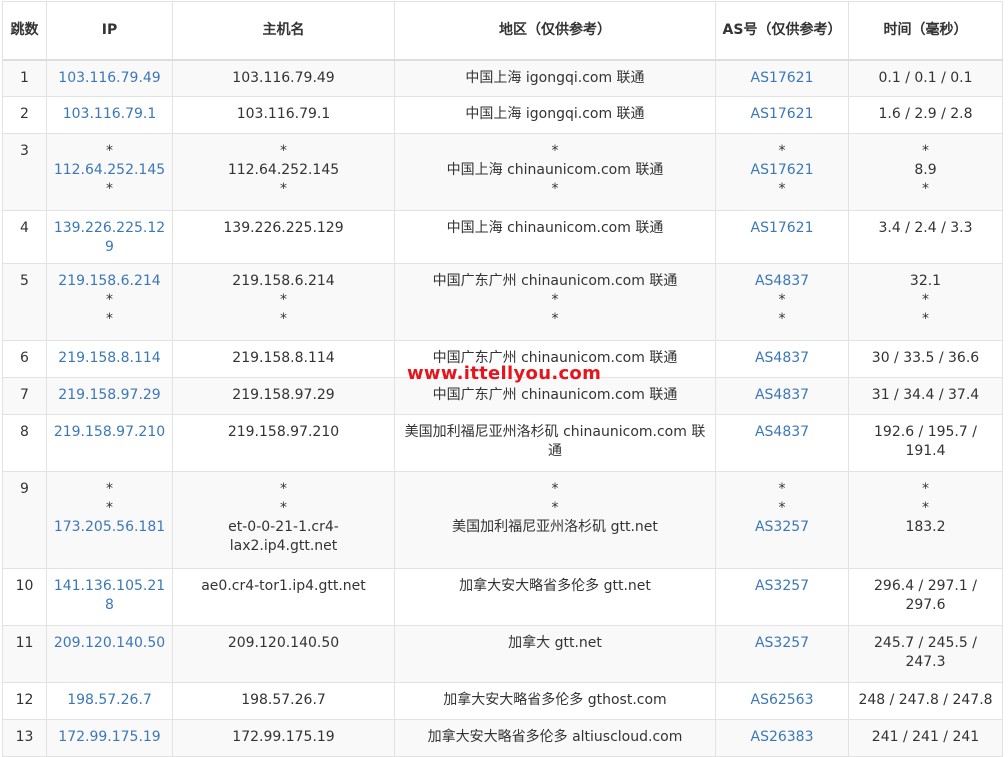 The height and width of the screenshot is (757, 1008). Describe the element at coordinates (925, 737) in the screenshot. I see `time-text: 241 / 241 / 241` at that location.